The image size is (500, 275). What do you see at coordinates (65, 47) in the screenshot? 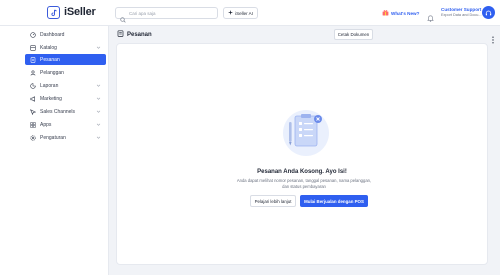
I see `sidebar-item-katalog: Katalog` at bounding box center [65, 47].